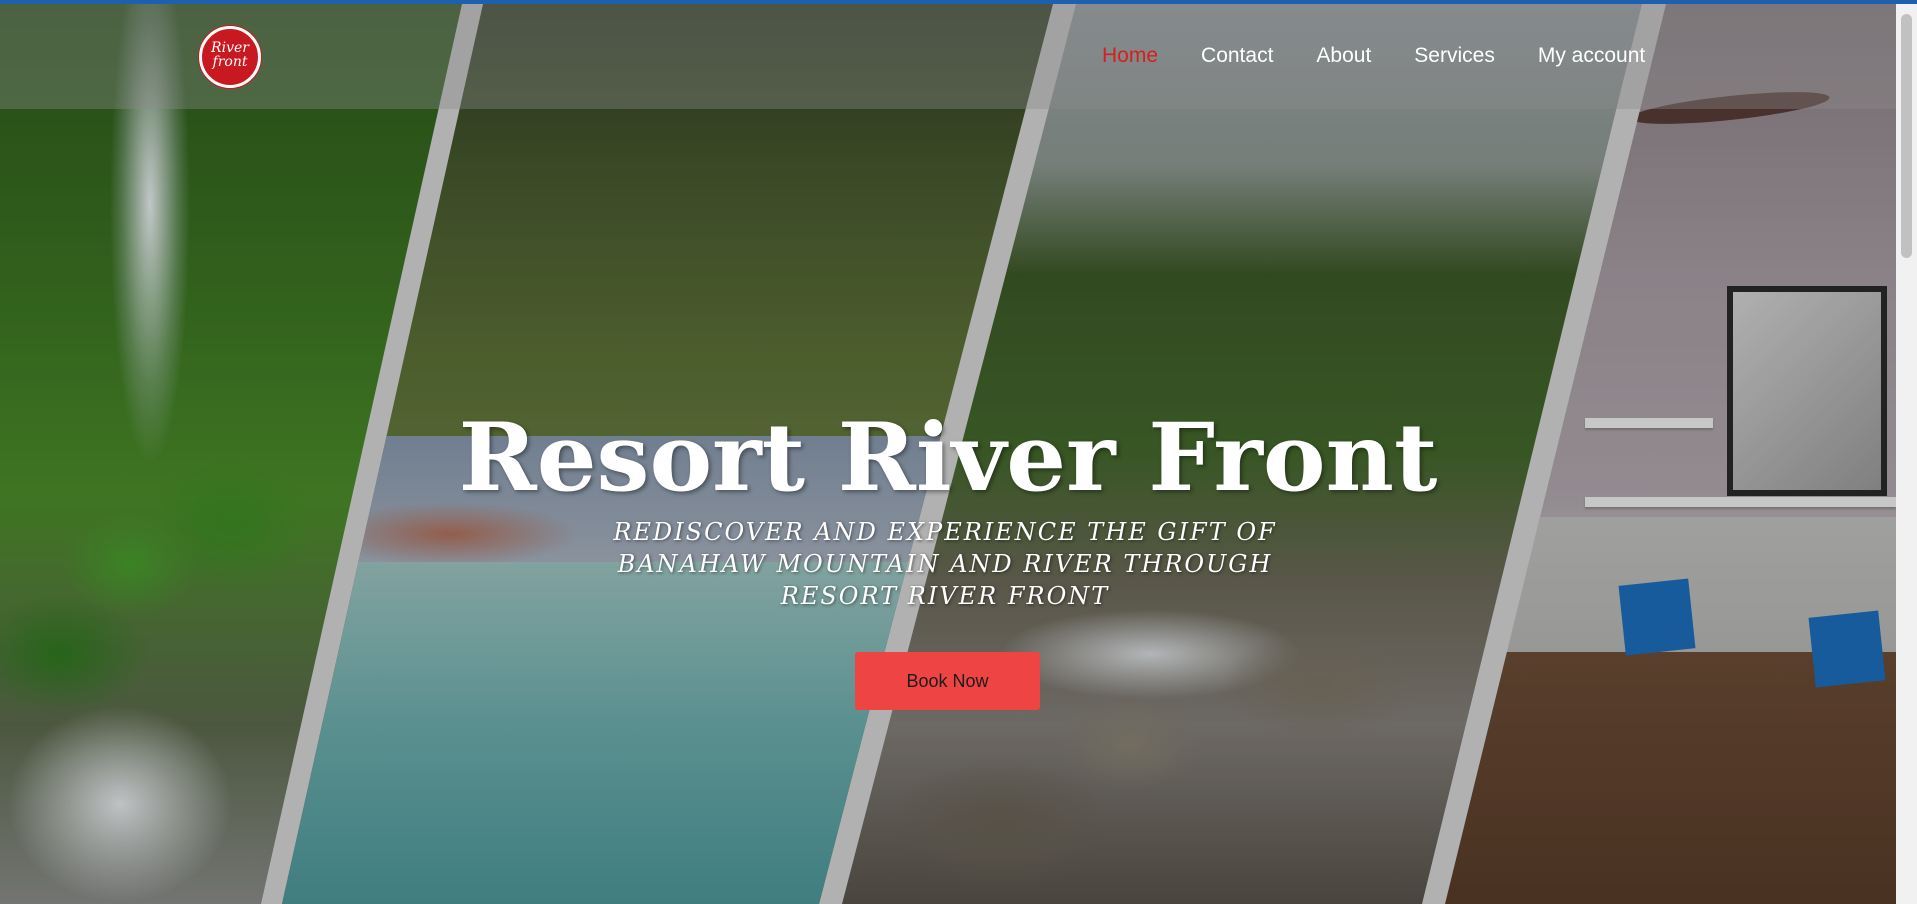  I want to click on nav-home: Home, so click(1130, 56).